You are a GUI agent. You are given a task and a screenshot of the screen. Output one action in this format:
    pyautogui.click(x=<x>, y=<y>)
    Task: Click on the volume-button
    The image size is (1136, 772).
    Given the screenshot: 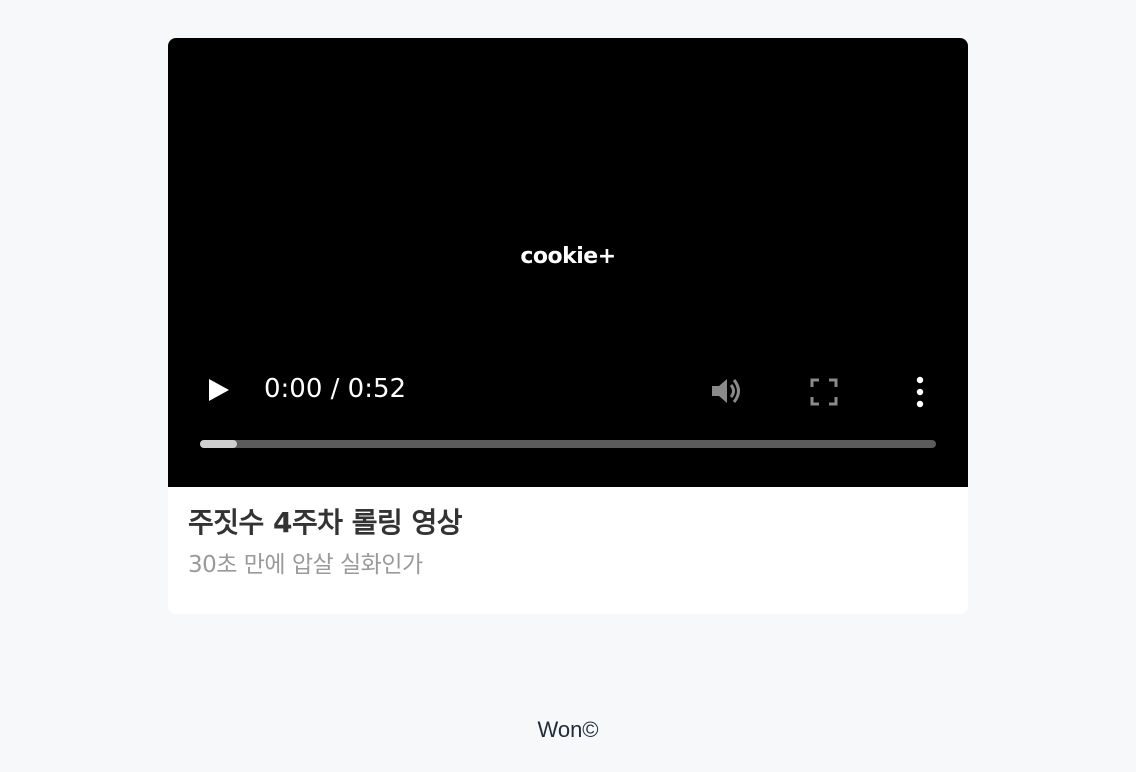 What is the action you would take?
    pyautogui.click(x=727, y=391)
    